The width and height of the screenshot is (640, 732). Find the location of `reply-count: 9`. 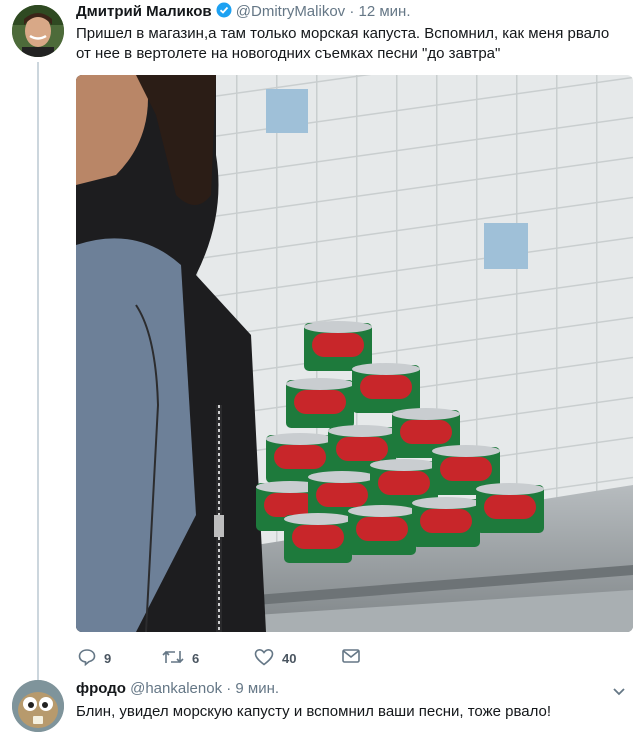

reply-count: 9 is located at coordinates (108, 658).